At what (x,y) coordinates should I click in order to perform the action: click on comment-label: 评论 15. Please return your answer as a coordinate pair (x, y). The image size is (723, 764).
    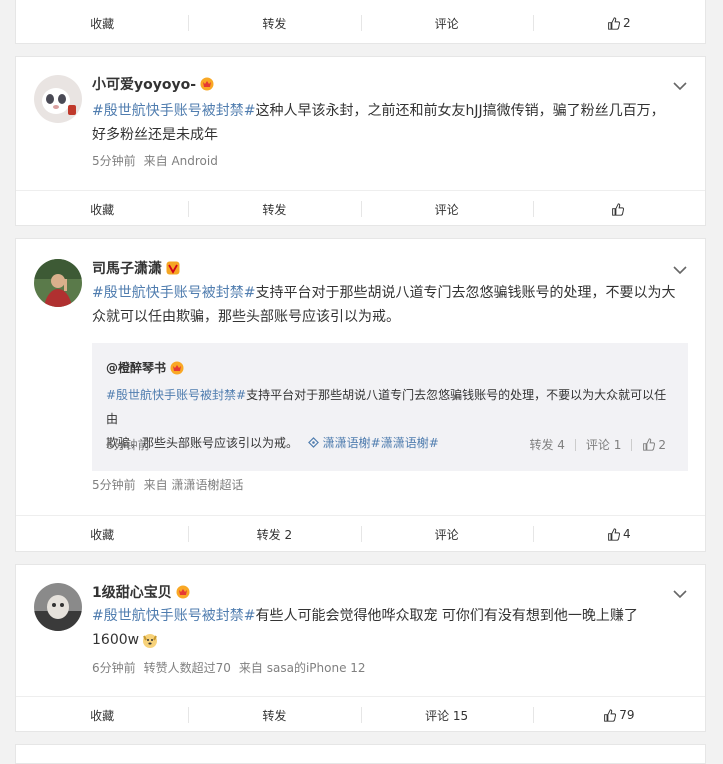
    Looking at the image, I should click on (447, 715).